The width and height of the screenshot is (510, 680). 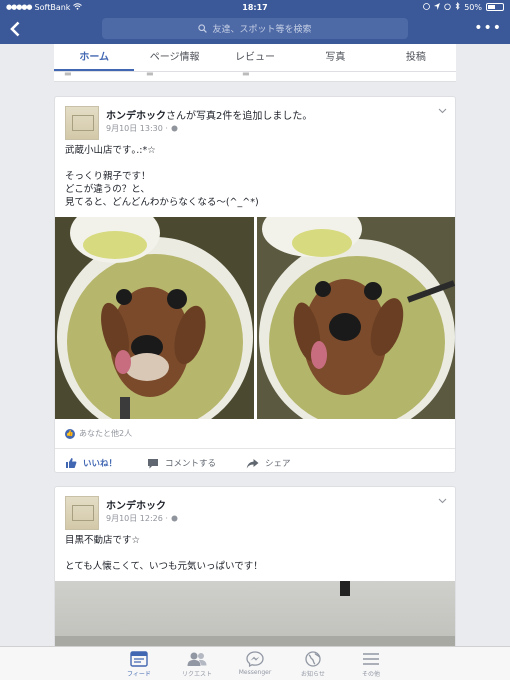 I want to click on comment-icon, so click(x=153, y=463).